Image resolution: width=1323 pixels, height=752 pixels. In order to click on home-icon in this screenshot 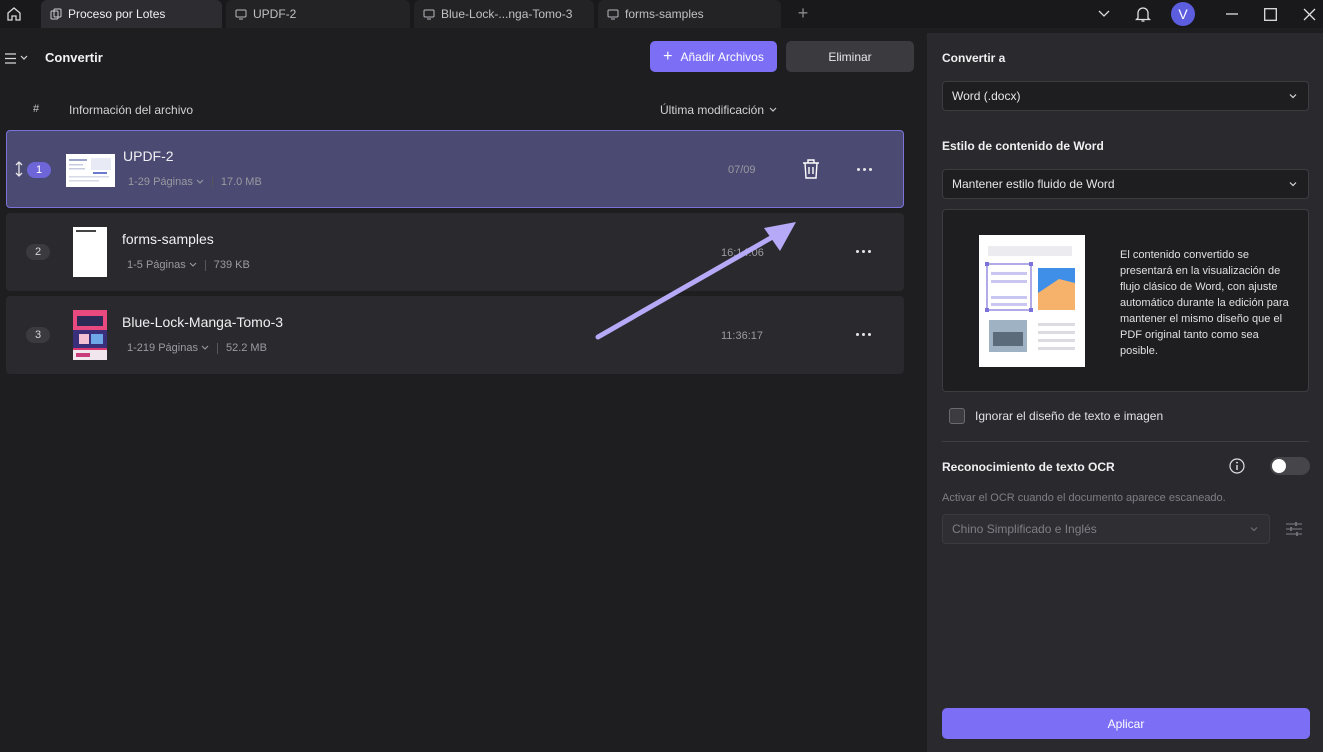, I will do `click(14, 14)`.